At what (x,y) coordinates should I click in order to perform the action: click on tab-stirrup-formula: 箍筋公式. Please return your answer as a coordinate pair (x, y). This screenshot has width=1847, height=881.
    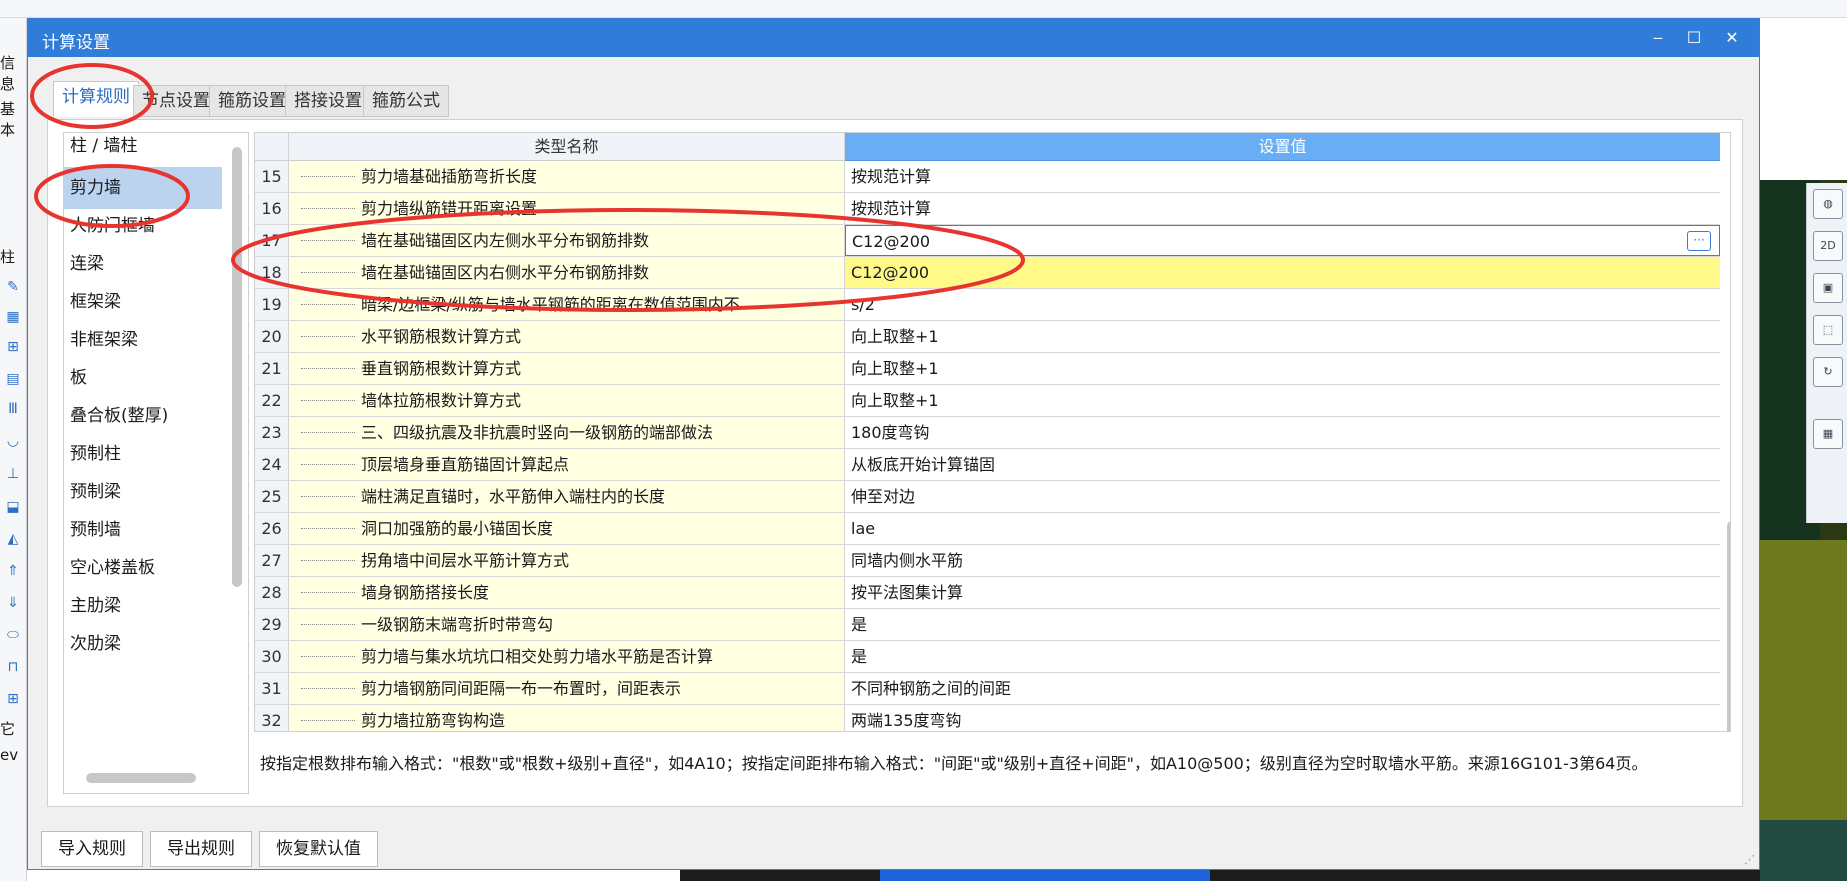
    Looking at the image, I should click on (406, 101).